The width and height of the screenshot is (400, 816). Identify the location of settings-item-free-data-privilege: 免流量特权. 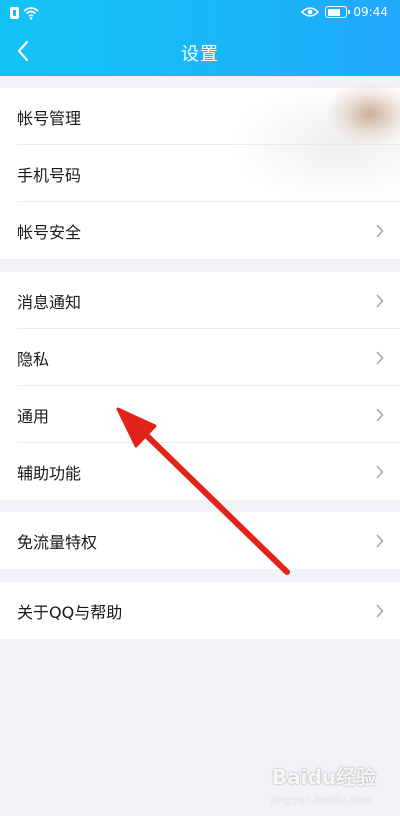
(200, 540).